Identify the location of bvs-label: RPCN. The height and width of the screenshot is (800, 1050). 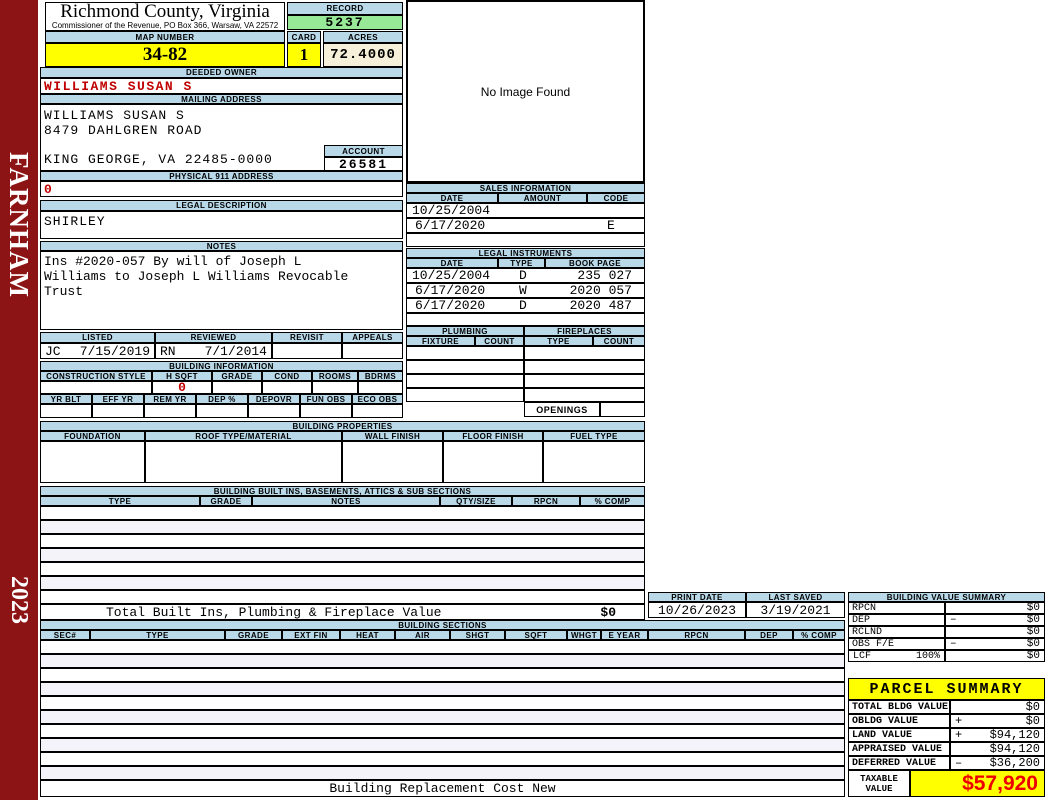
(896, 608).